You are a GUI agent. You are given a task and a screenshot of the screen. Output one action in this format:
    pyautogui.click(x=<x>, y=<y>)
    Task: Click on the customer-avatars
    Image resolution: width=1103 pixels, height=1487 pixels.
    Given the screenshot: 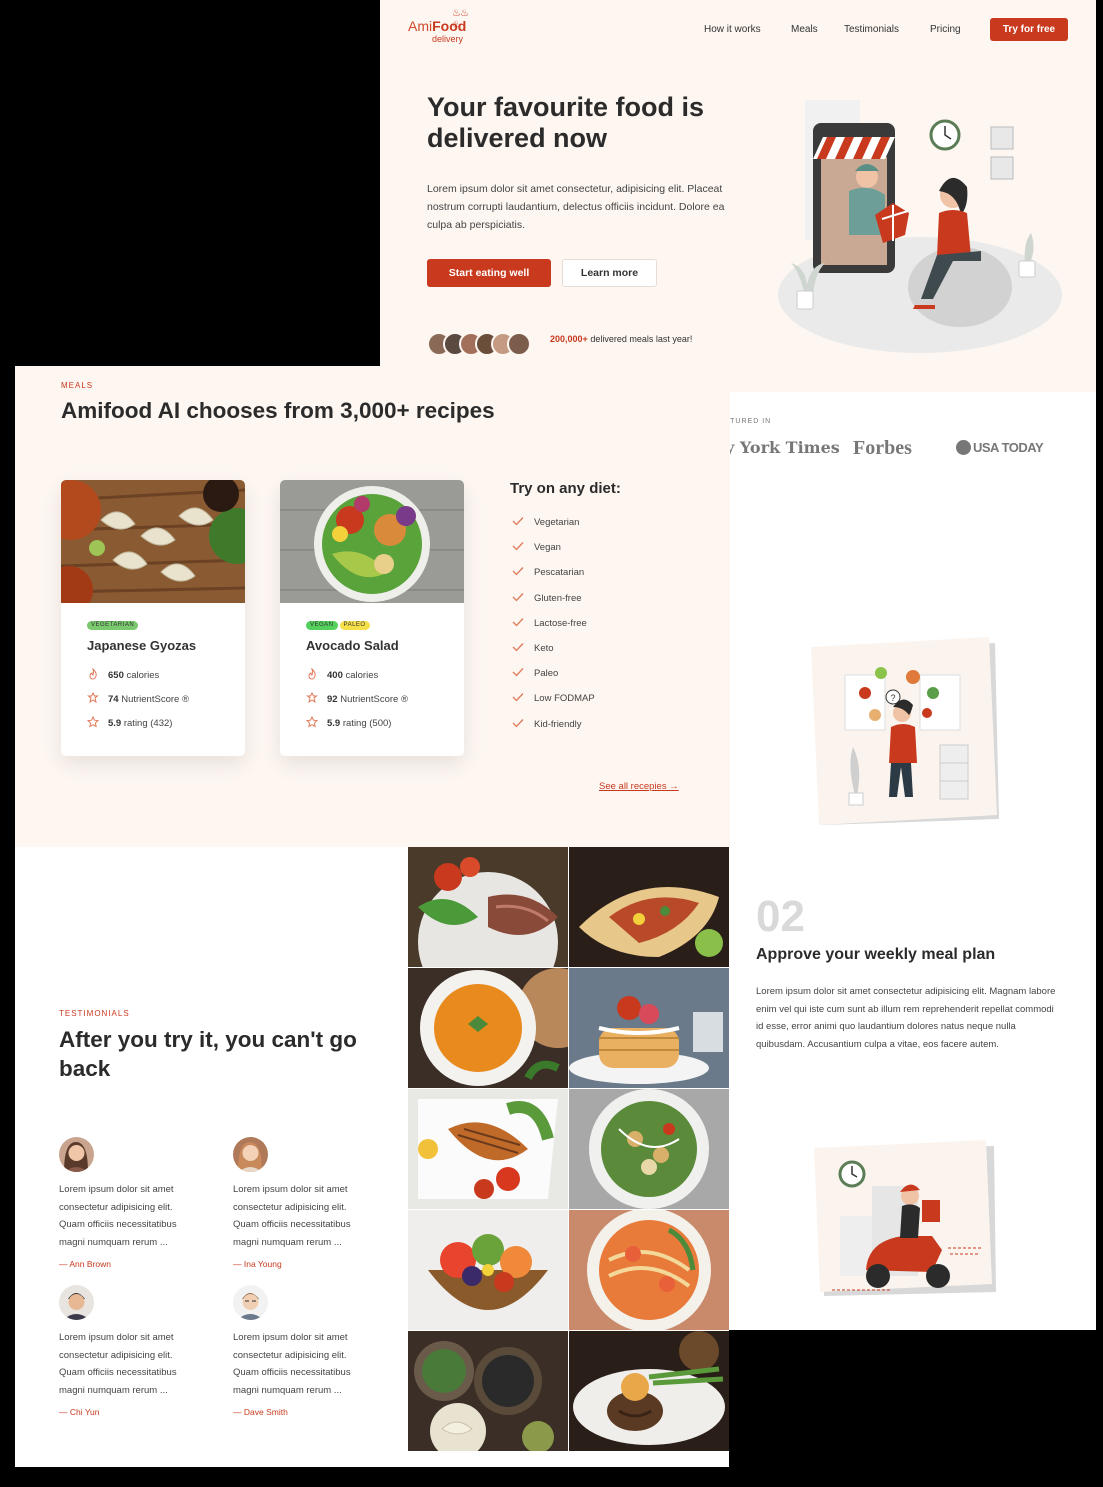 What is the action you would take?
    pyautogui.click(x=487, y=344)
    